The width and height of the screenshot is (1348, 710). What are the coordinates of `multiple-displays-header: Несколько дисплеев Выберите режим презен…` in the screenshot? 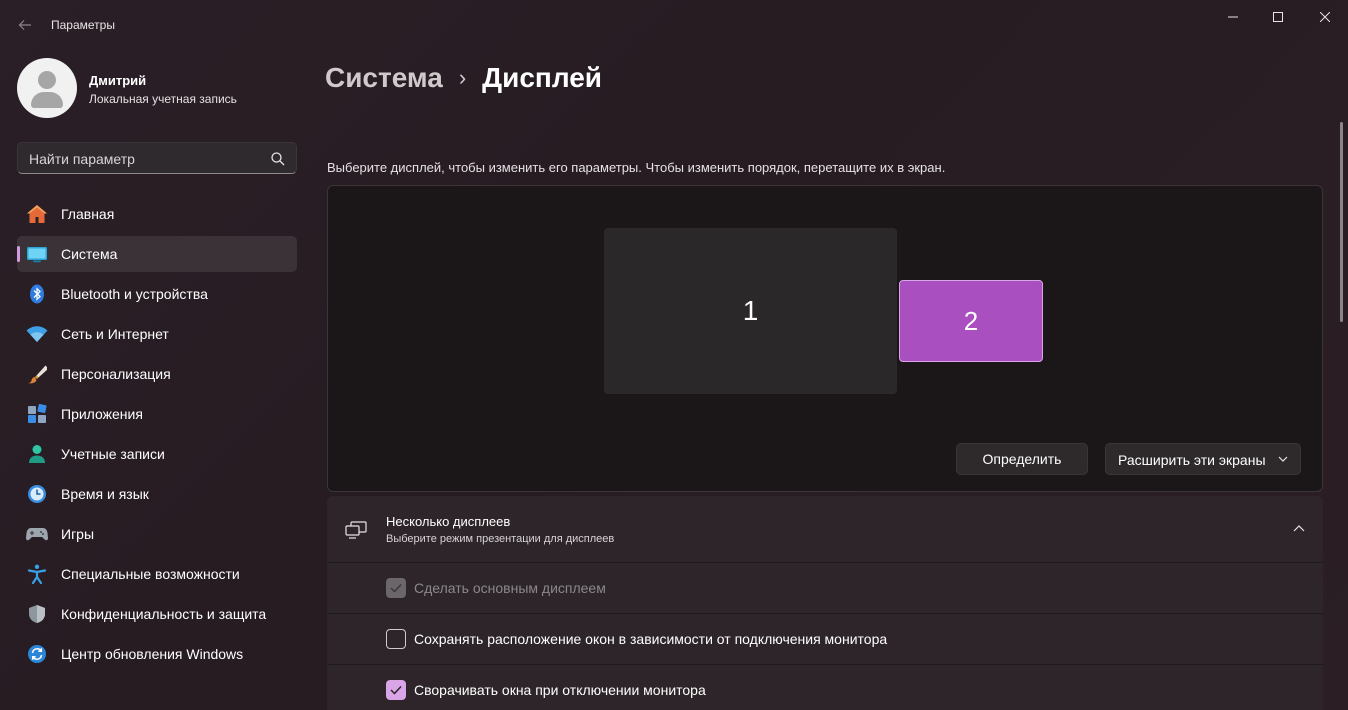 It's located at (825, 529).